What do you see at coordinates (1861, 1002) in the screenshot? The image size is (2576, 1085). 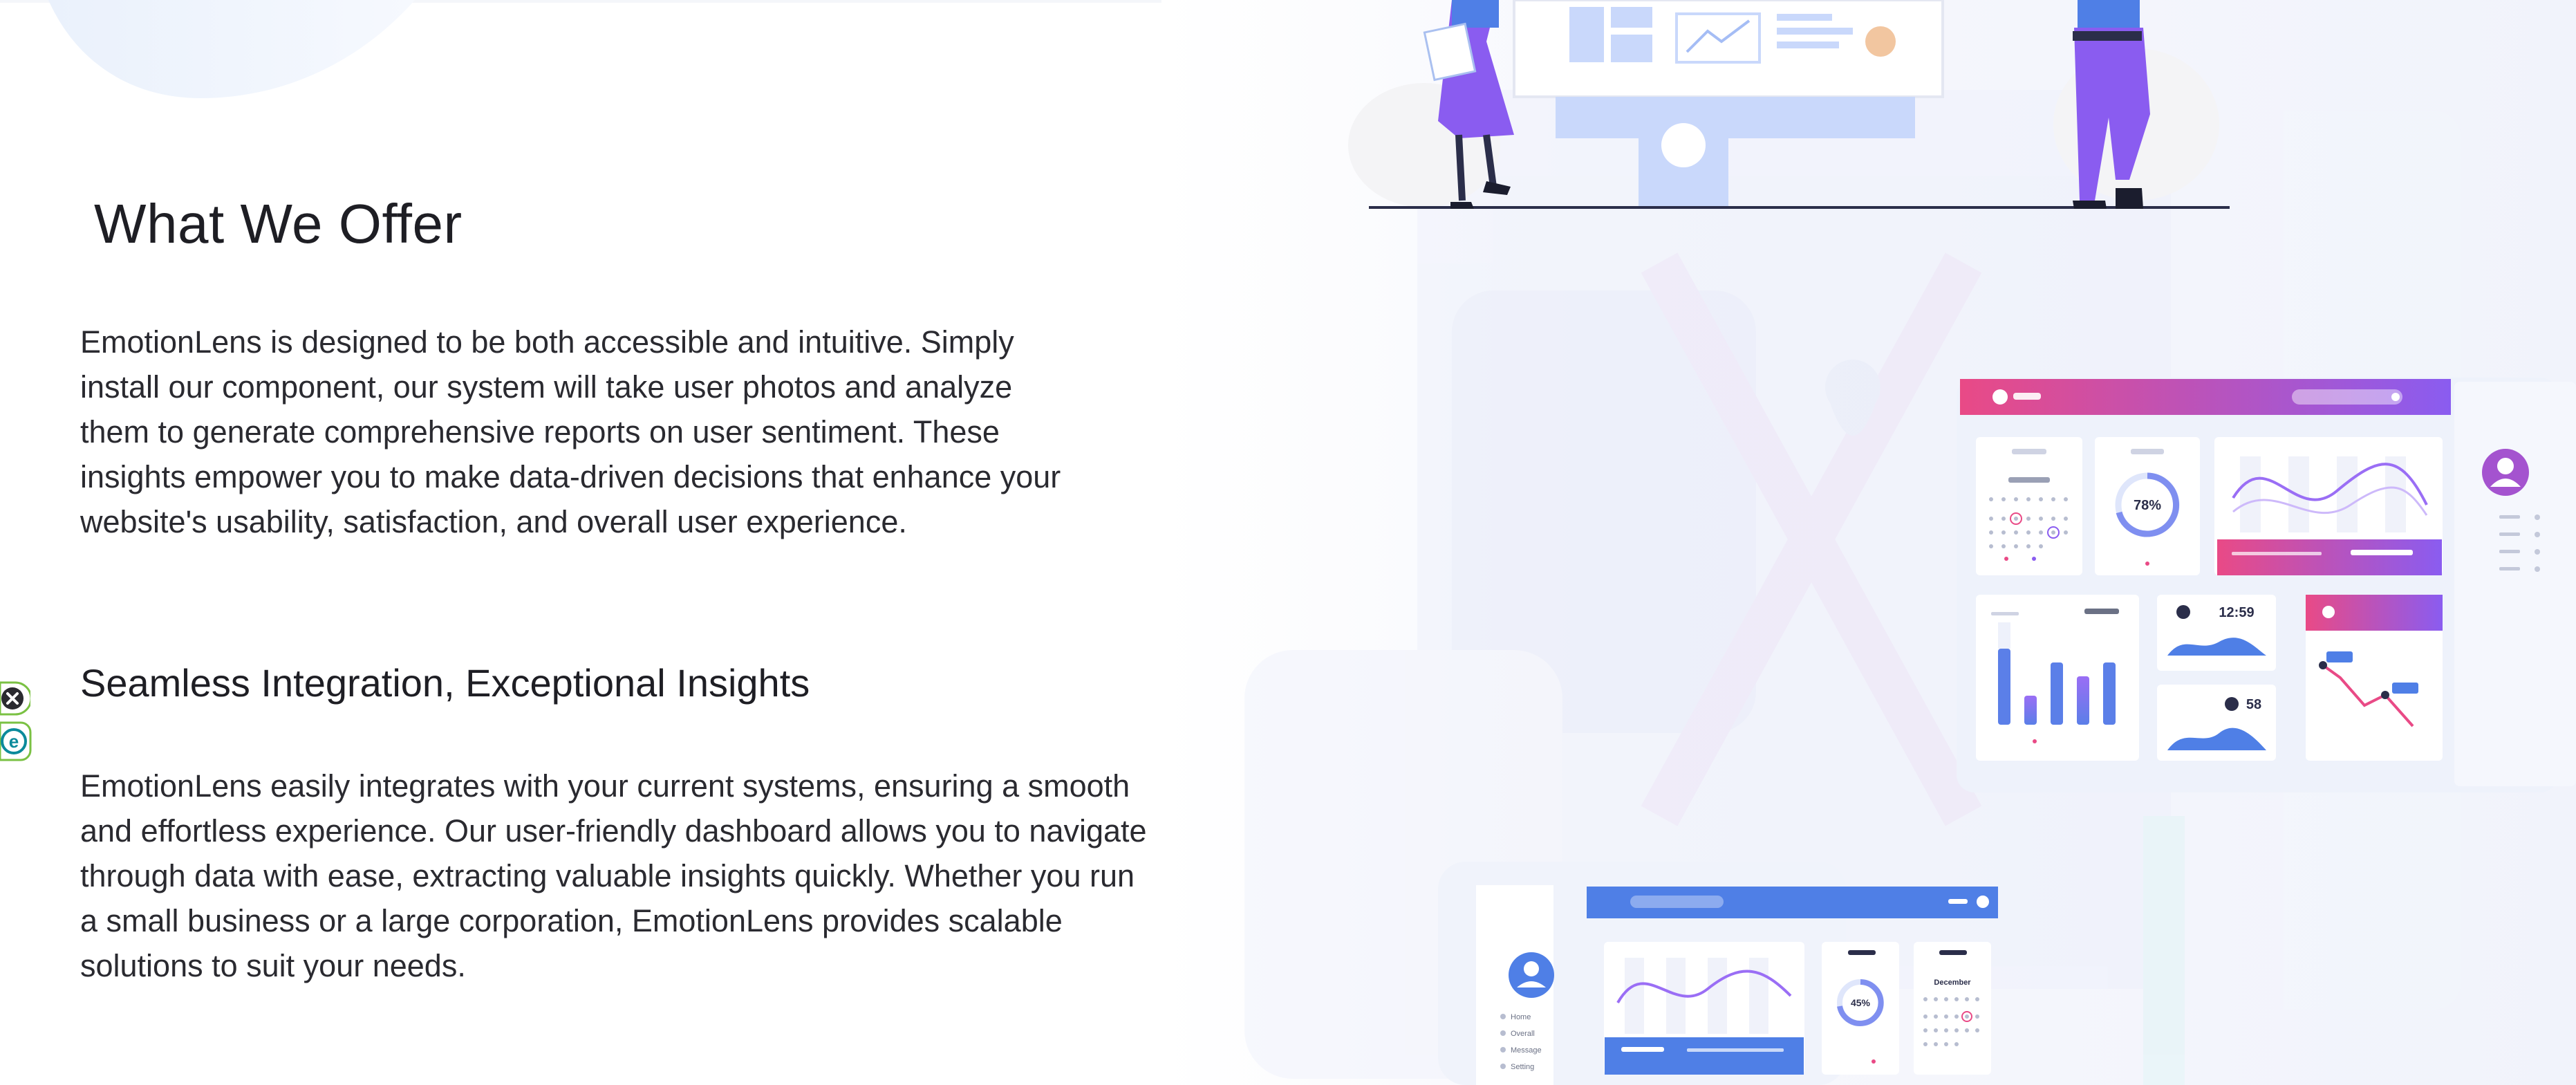 I see `bottom-donut-label: 45%` at bounding box center [1861, 1002].